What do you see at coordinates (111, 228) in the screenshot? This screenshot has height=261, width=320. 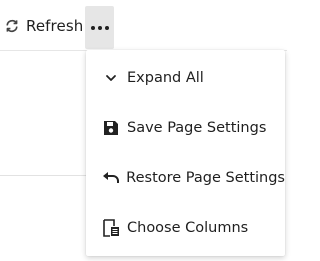 I see `choose-columns-icon` at bounding box center [111, 228].